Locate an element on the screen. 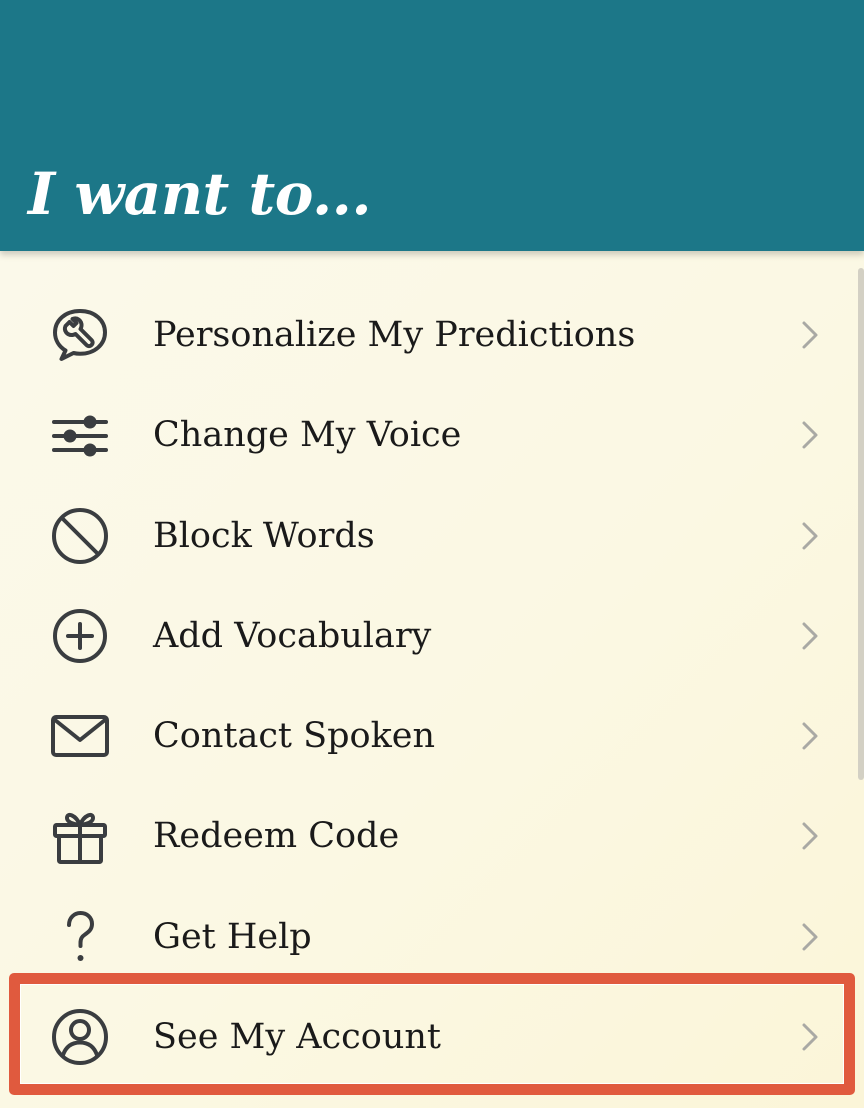 This screenshot has width=864, height=1108. menu-item-block-words: Block Words is located at coordinates (432, 536).